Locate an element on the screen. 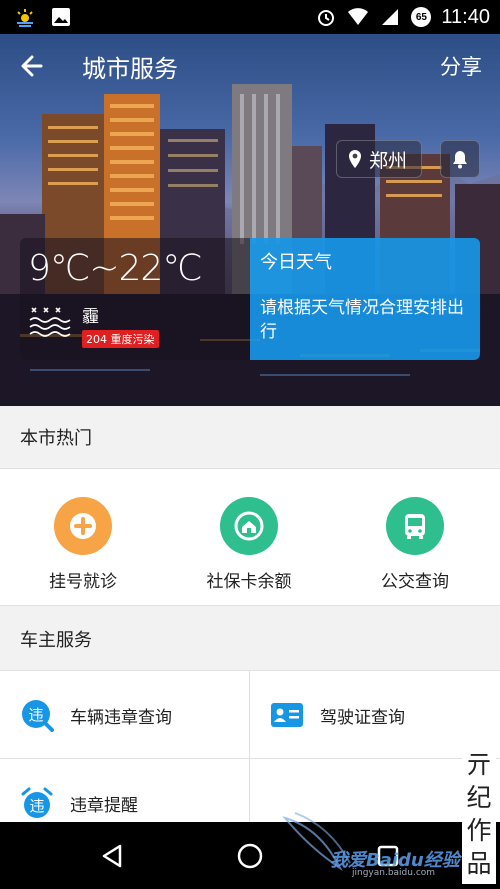  hot-section-title: 本市热门 is located at coordinates (56, 438).